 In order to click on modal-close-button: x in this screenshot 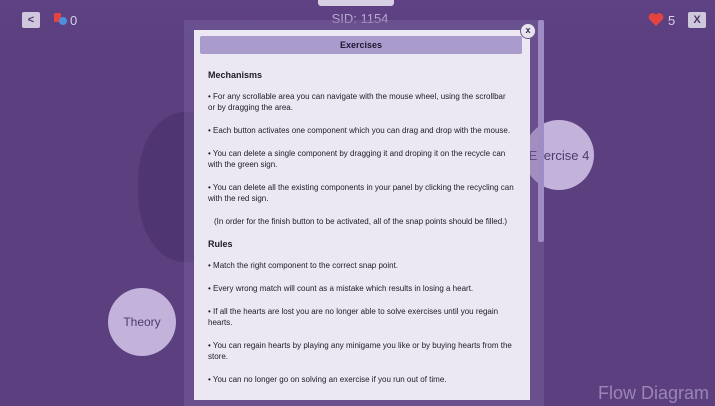, I will do `click(528, 31)`.